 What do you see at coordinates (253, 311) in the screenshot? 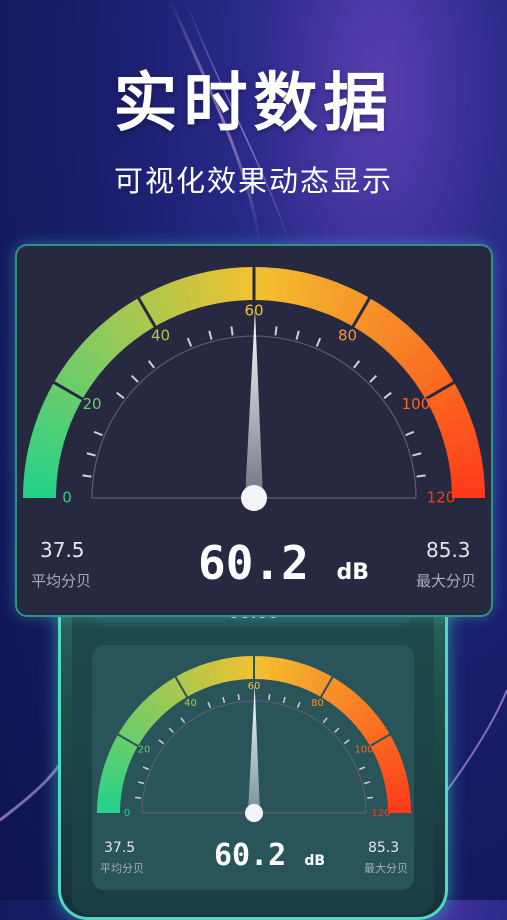
I see `main-scale-label: 60` at bounding box center [253, 311].